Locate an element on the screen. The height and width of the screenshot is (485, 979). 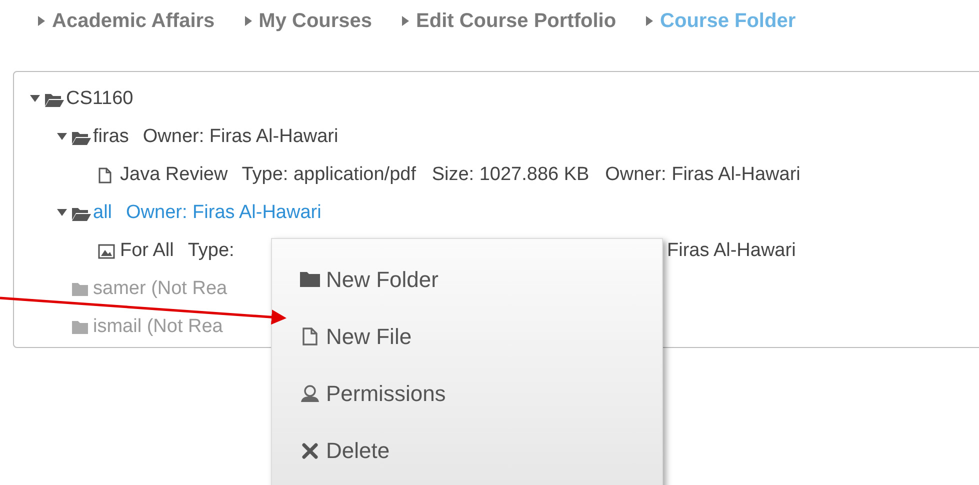
tree-item-details: Type: application/pdf Size: 1027.886 KB Owner: Firas Al-Hawari is located at coordinates (521, 174).